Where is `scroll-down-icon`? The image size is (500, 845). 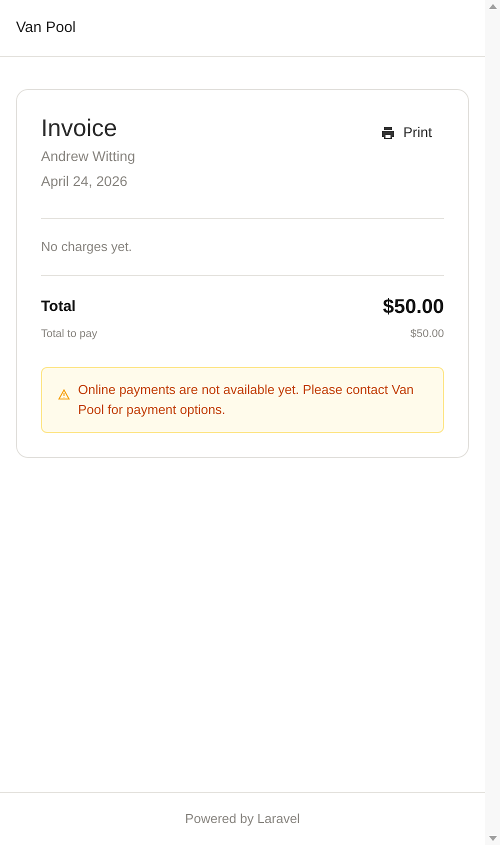
scroll-down-icon is located at coordinates (492, 838).